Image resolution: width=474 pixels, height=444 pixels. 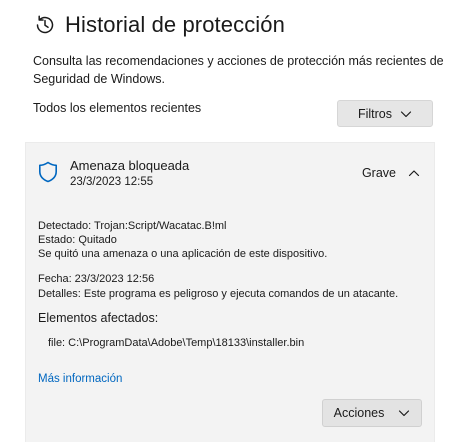 I want to click on filters-button: Filtros, so click(x=385, y=113).